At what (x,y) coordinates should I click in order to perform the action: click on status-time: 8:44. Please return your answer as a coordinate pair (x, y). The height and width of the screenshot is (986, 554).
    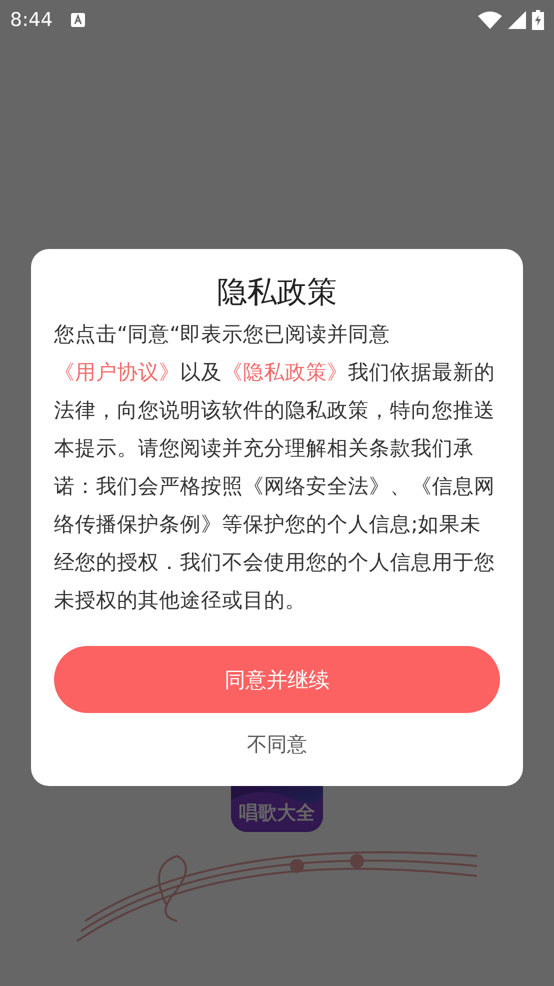
    Looking at the image, I should click on (31, 20).